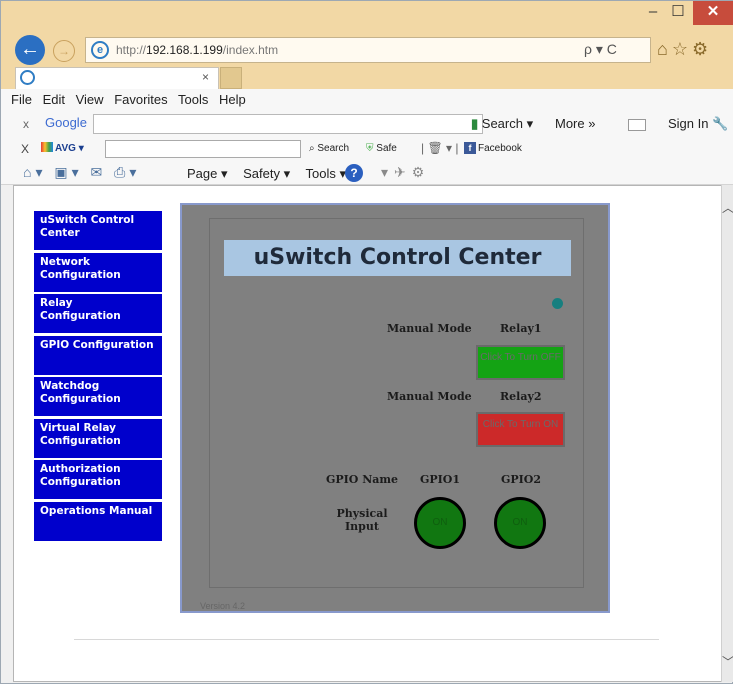  What do you see at coordinates (100, 50) in the screenshot?
I see `ie-logo-icon: e` at bounding box center [100, 50].